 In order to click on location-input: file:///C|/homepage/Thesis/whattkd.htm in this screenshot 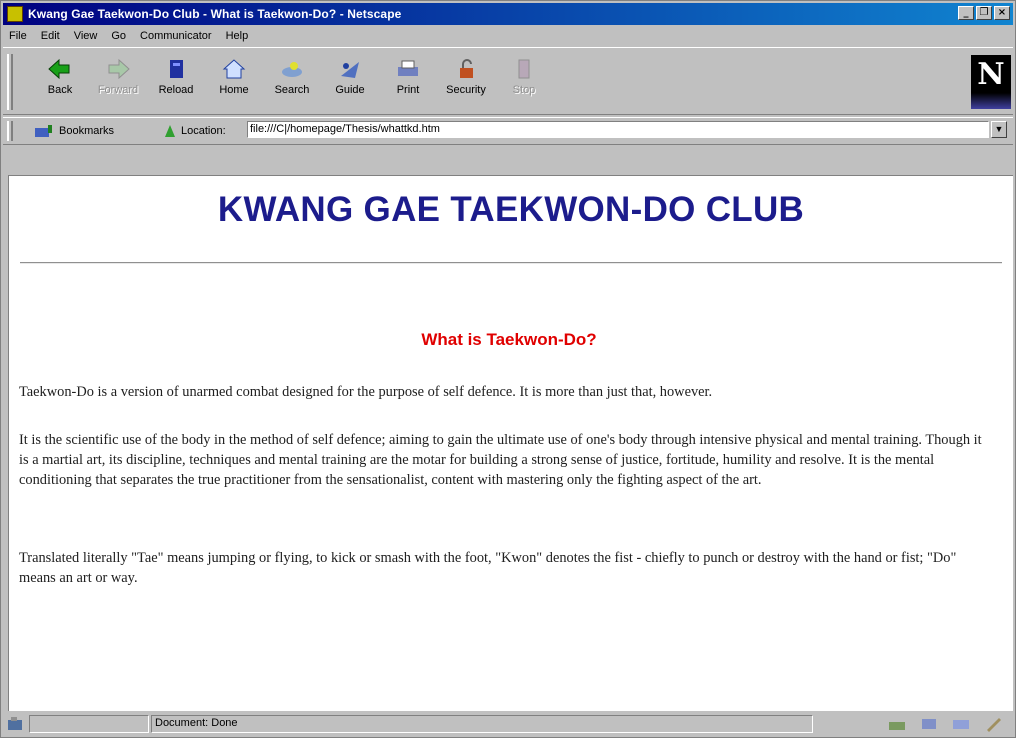, I will do `click(618, 129)`.